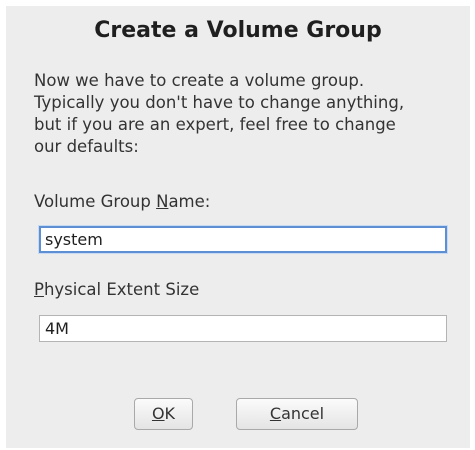 This screenshot has width=475, height=450. What do you see at coordinates (122, 201) in the screenshot?
I see `volume-group-name-label: Volume Group Name:` at bounding box center [122, 201].